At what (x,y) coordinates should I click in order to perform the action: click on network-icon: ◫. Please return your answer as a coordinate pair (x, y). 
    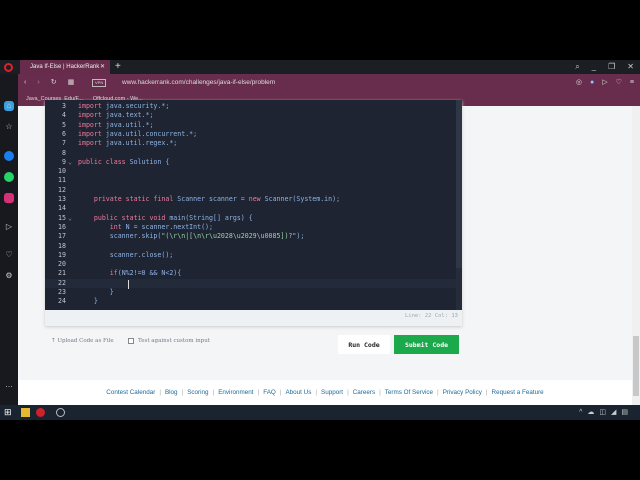
    Looking at the image, I should click on (602, 412).